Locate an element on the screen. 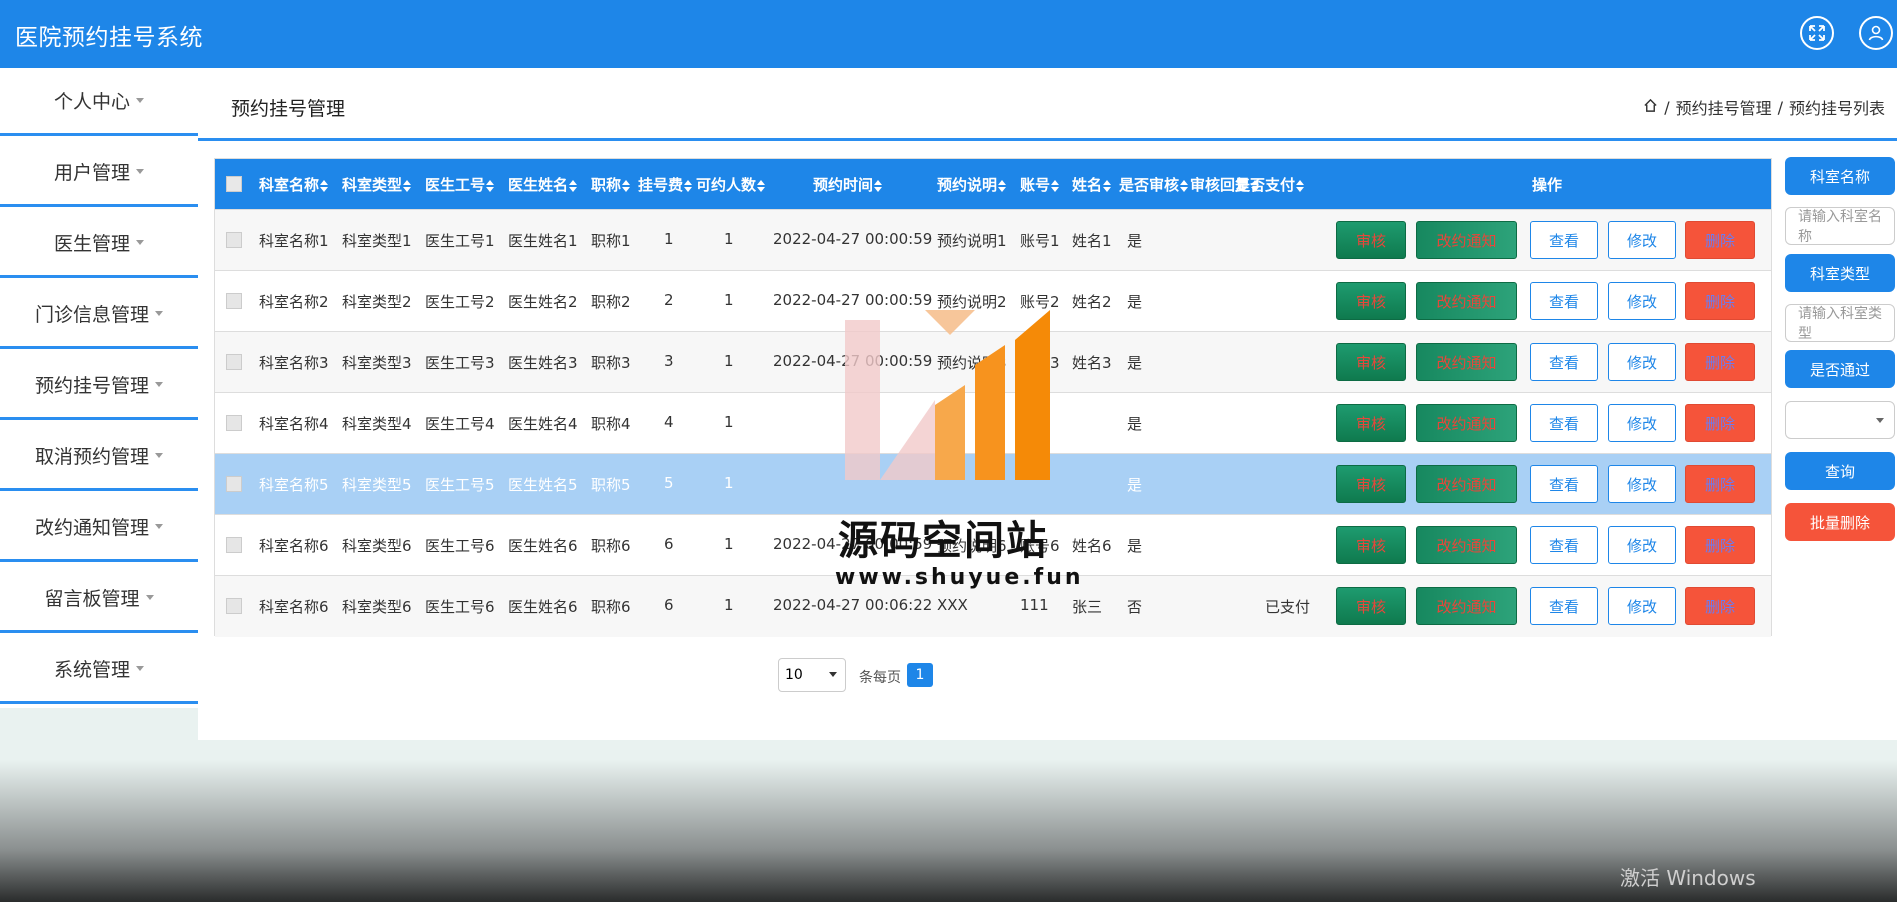 The height and width of the screenshot is (902, 1897). cell-doc_id: 医生工号1 is located at coordinates (460, 241).